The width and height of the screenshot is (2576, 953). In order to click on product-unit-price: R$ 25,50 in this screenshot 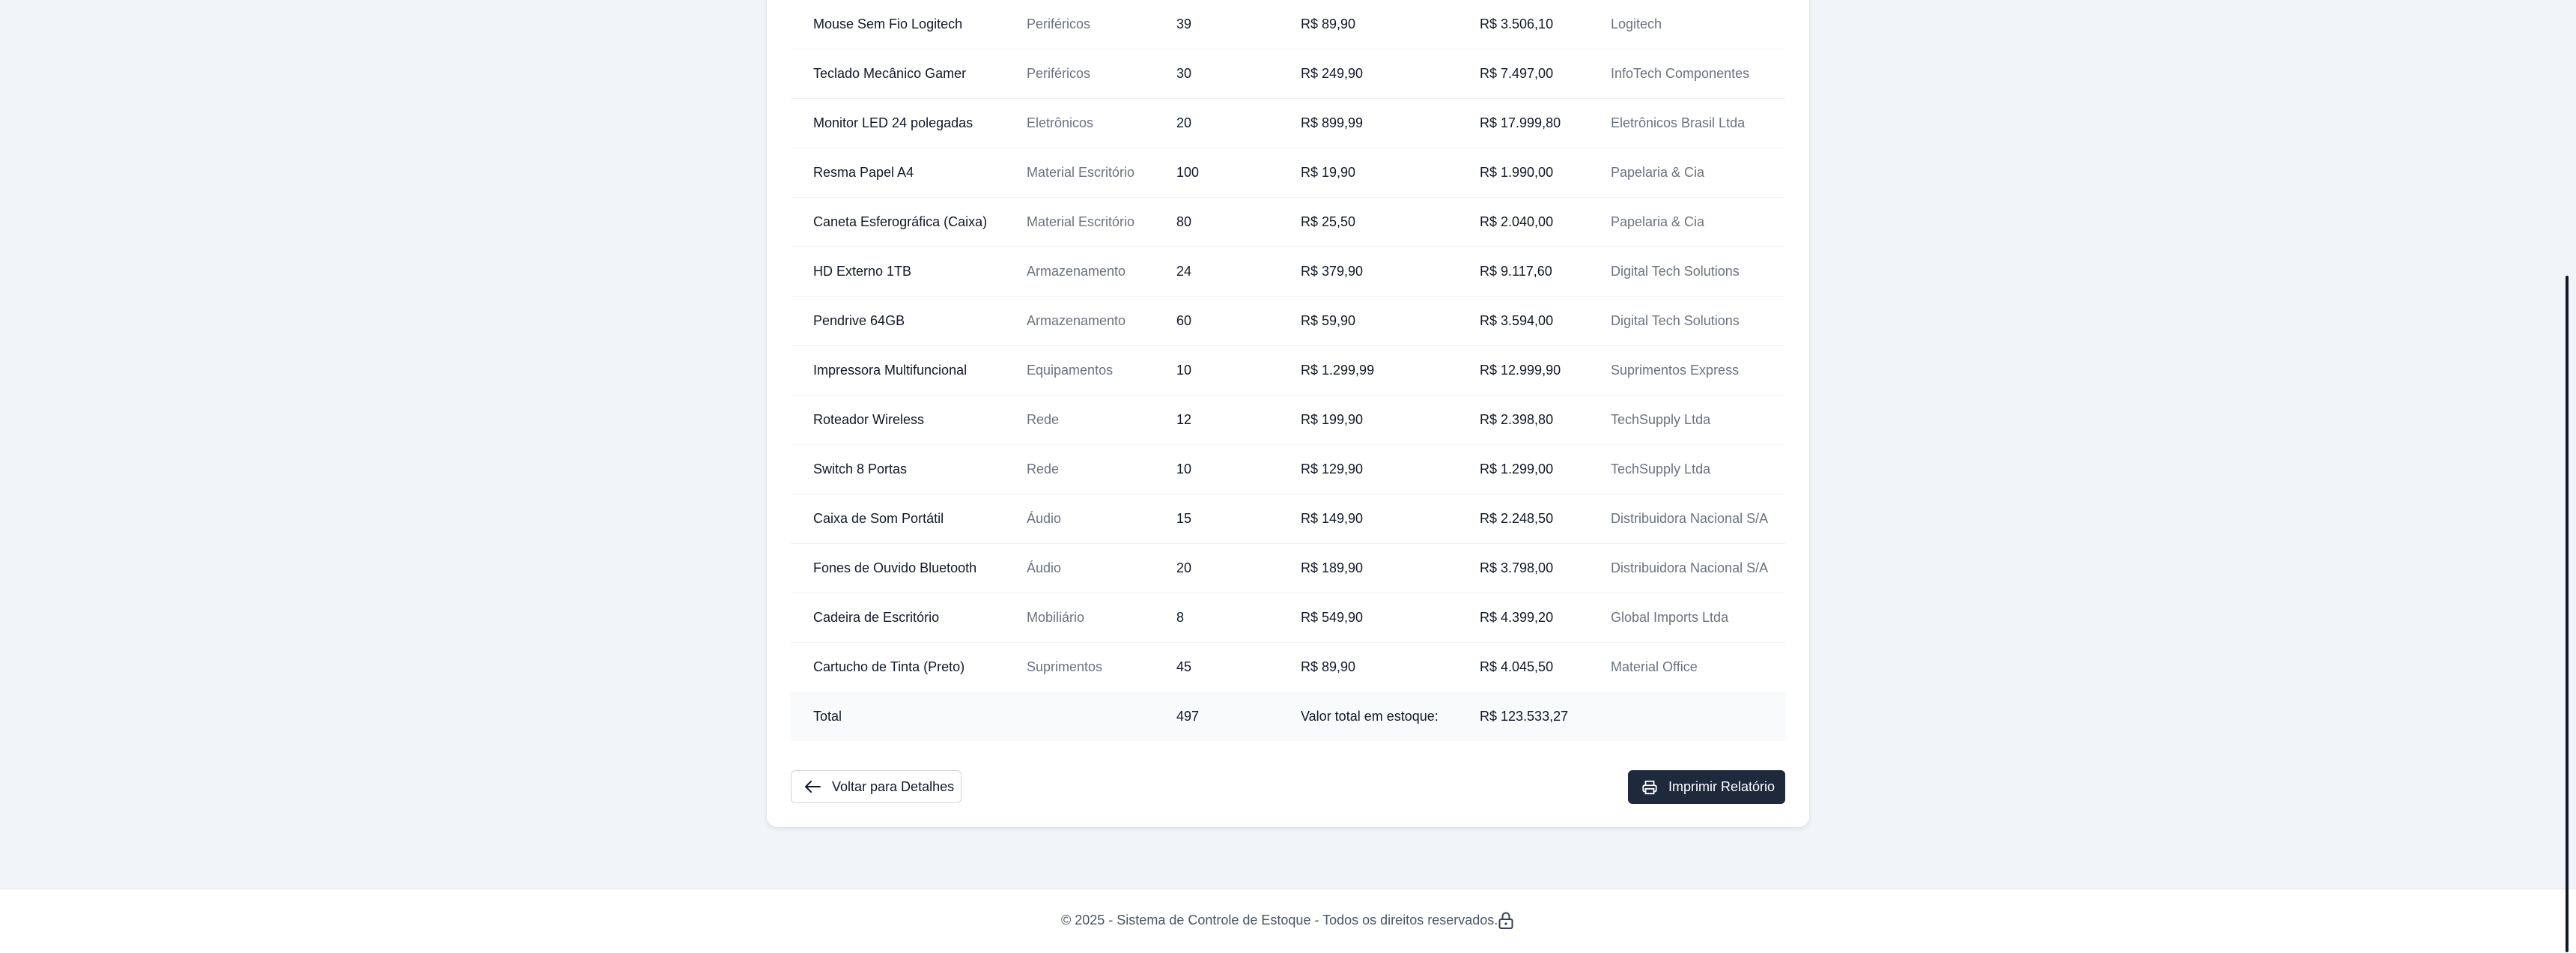, I will do `click(1328, 221)`.